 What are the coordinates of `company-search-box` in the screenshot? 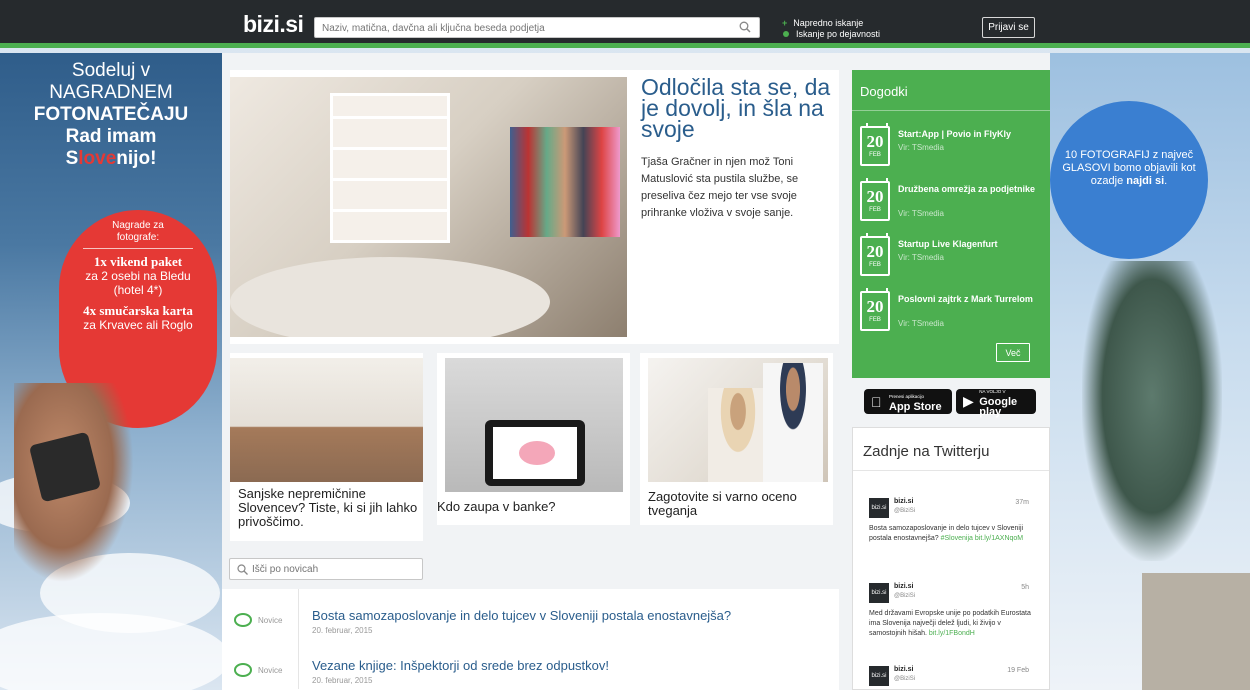 It's located at (537, 27).